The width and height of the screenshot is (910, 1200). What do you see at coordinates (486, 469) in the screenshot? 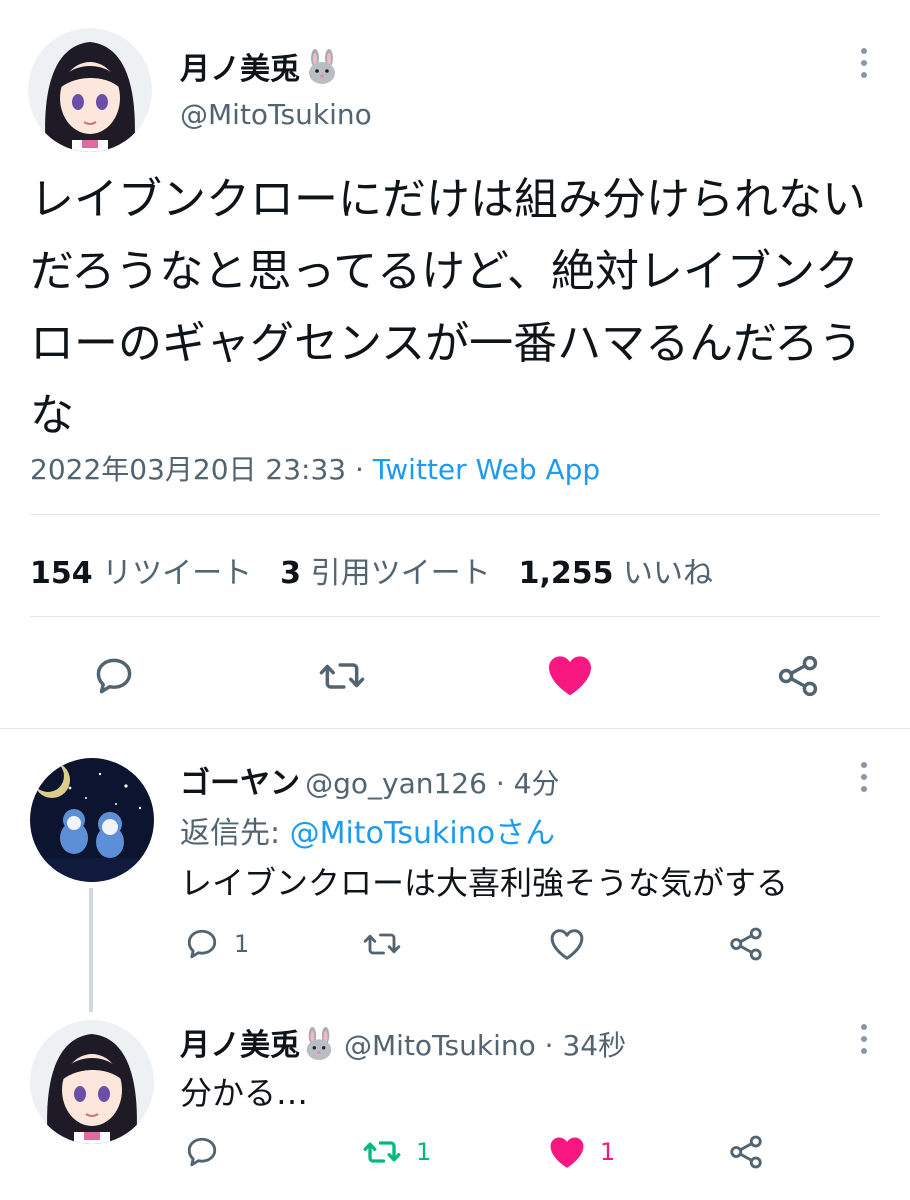
I see `tweet-source-link: Twitter Web App` at bounding box center [486, 469].